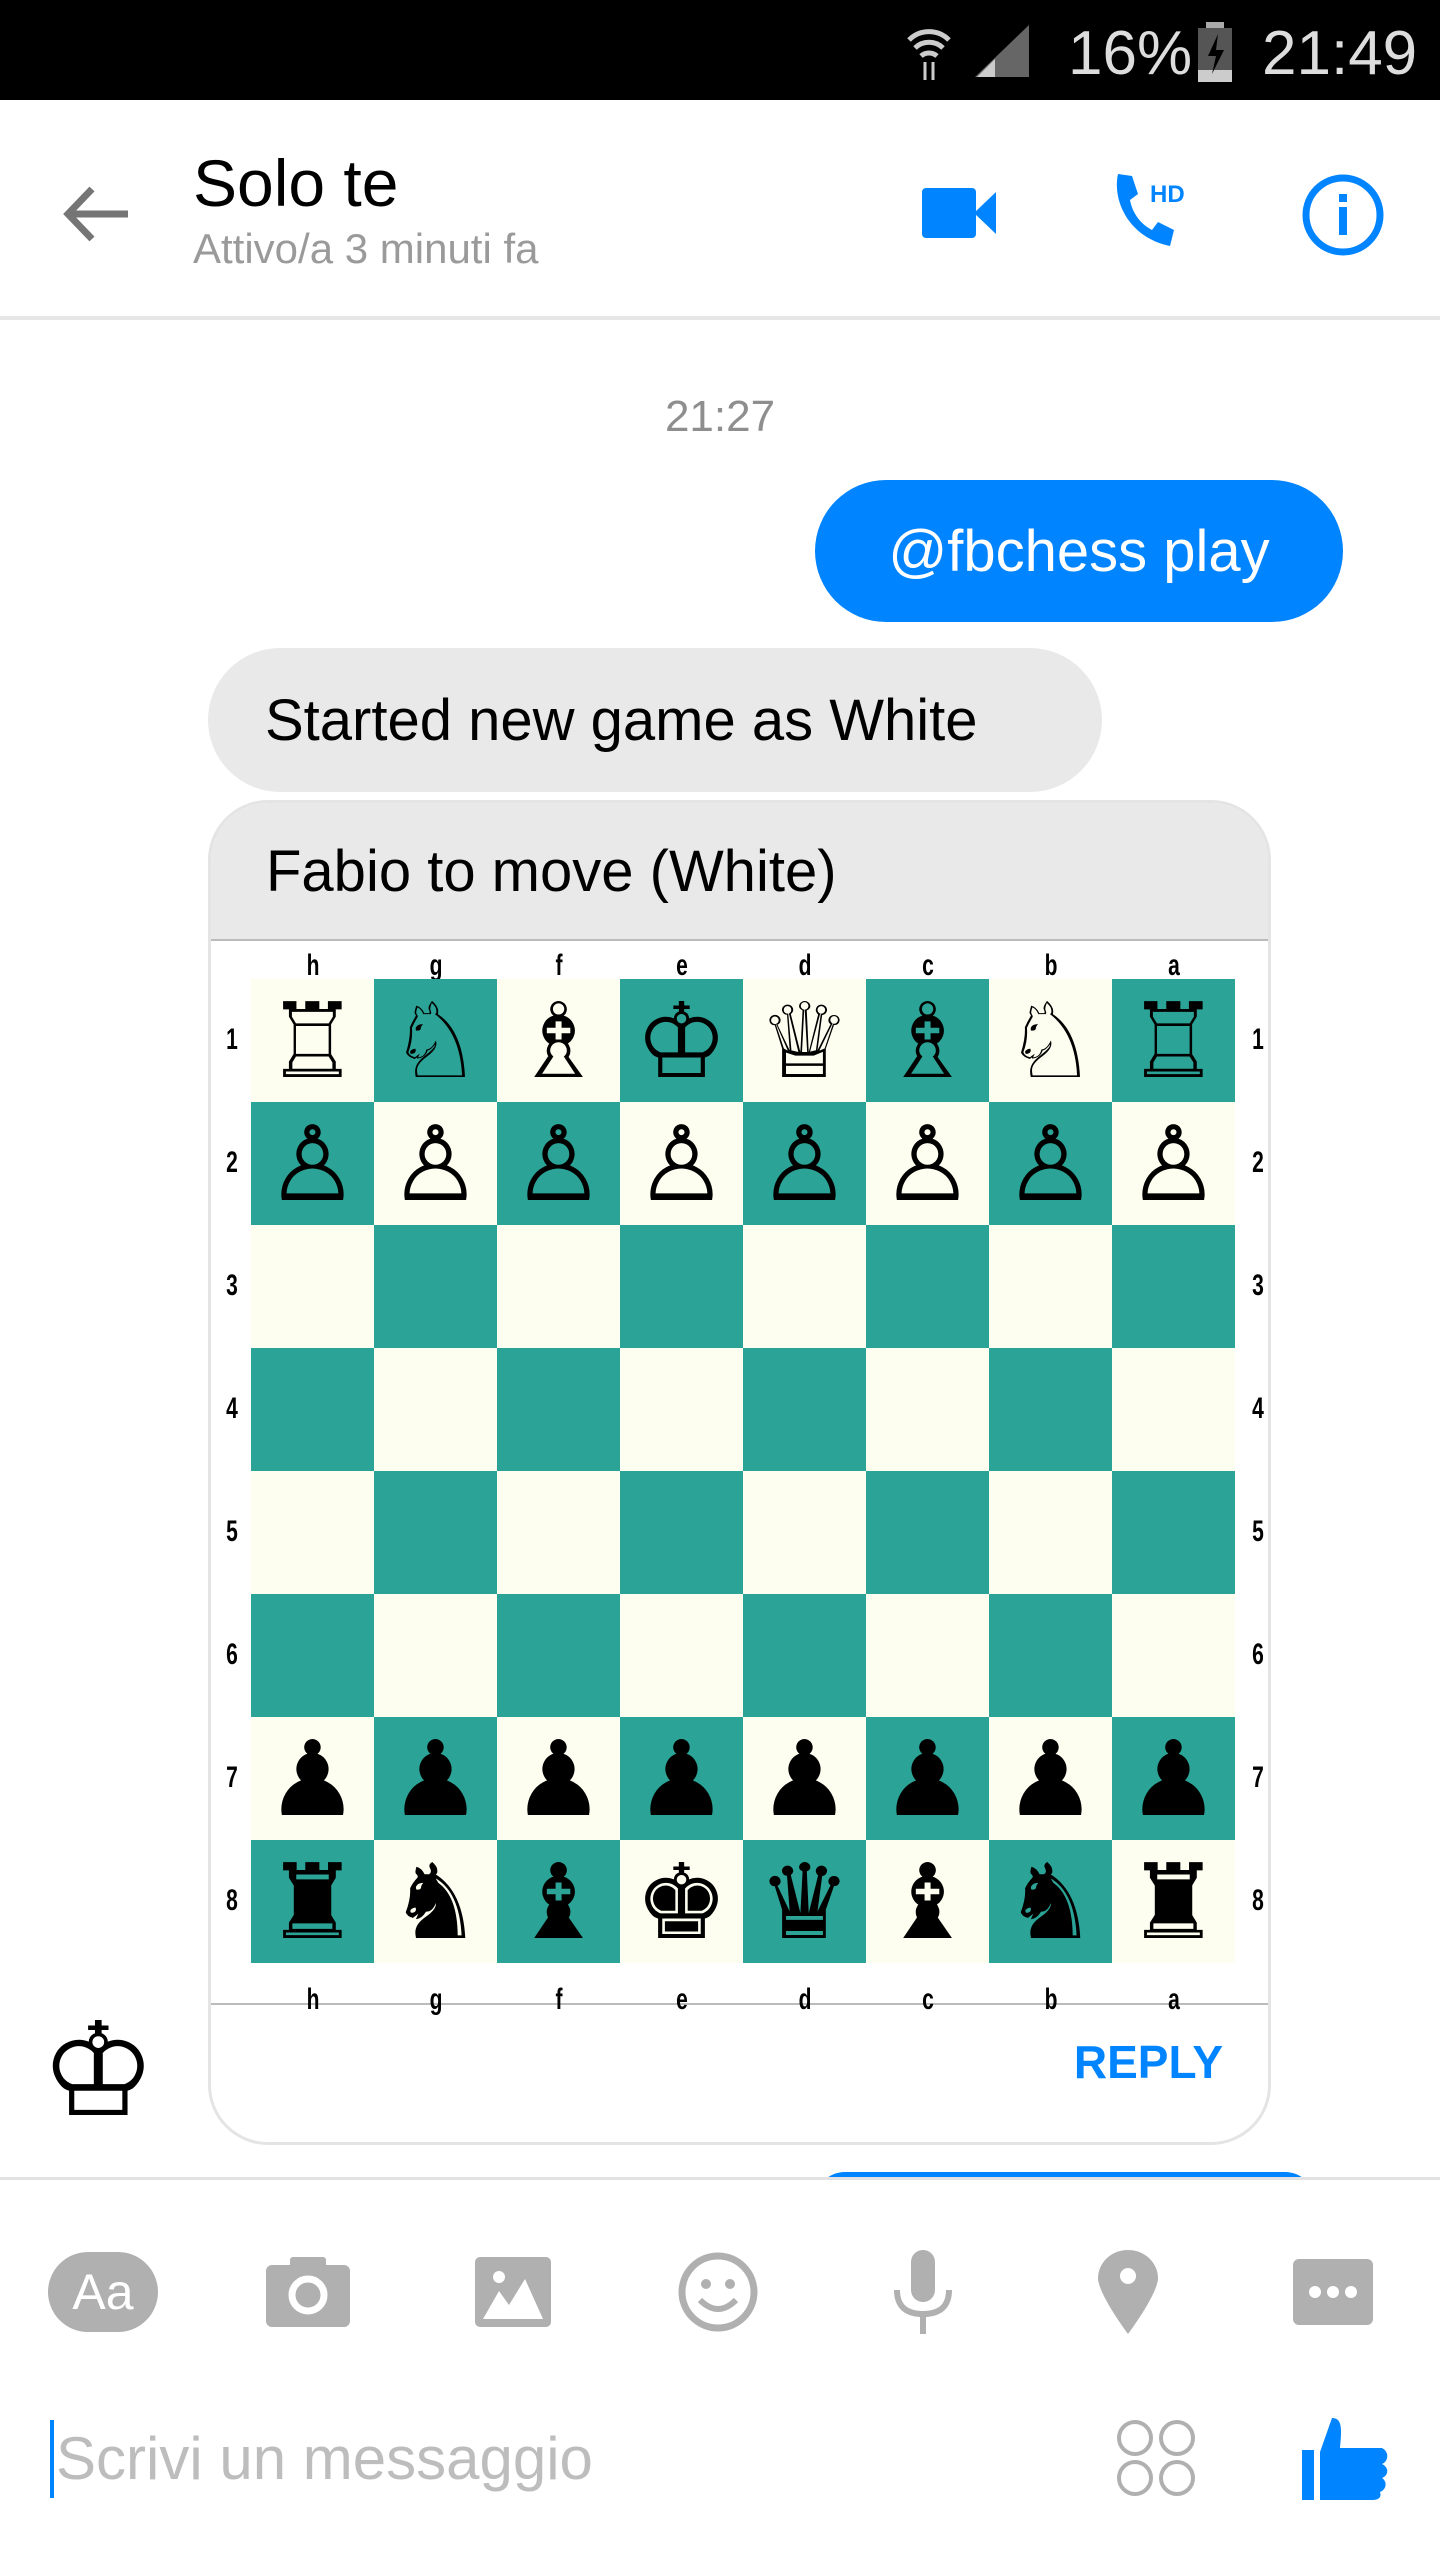  Describe the element at coordinates (1128, 2292) in the screenshot. I see `location-button` at that location.